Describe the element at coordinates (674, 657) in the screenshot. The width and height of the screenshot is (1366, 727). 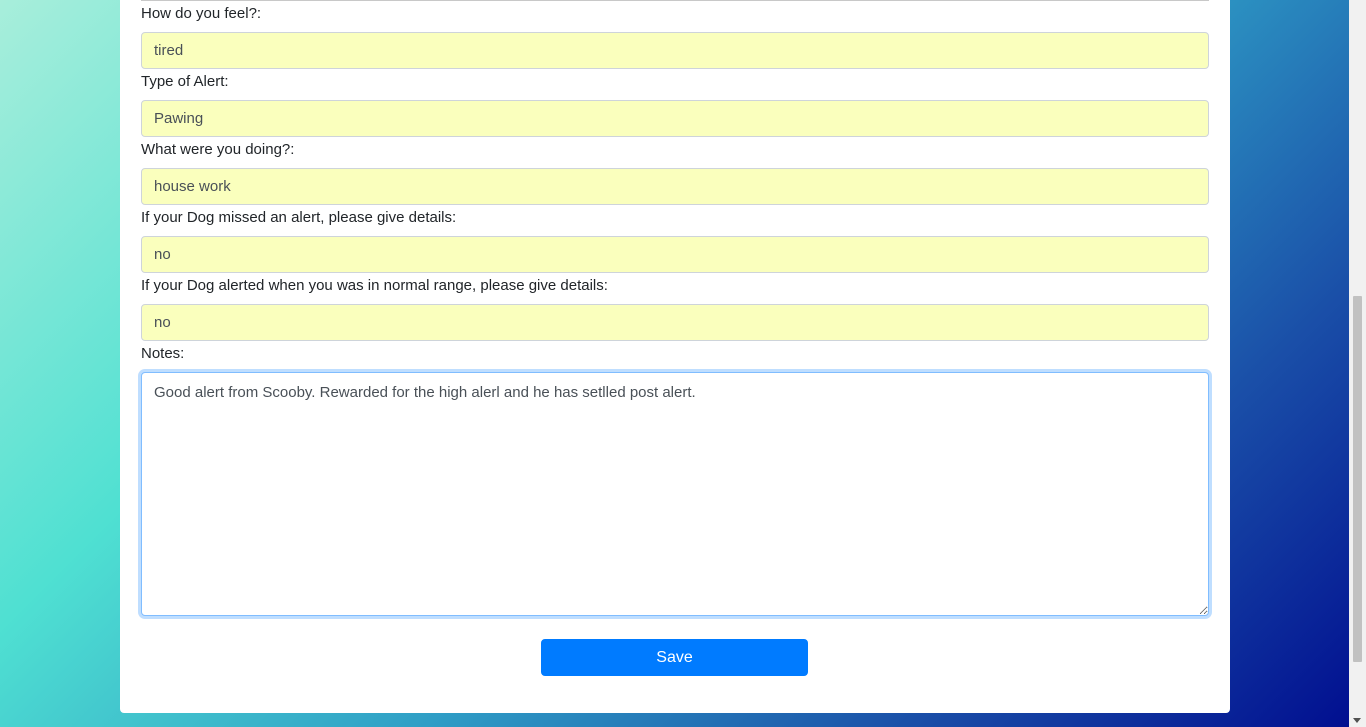
I see `save-button: Save` at that location.